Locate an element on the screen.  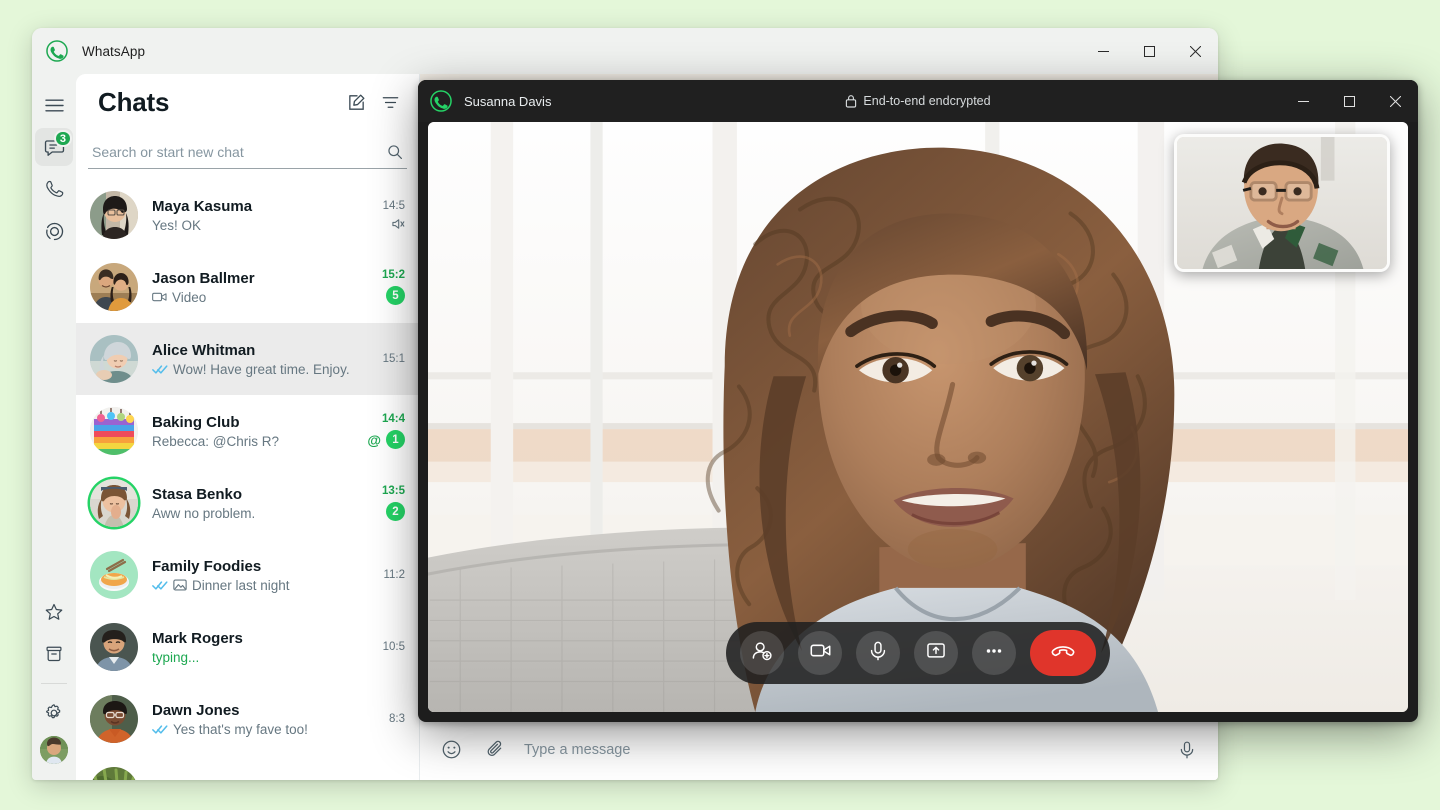
phone-icon is located at coordinates (55, 188).